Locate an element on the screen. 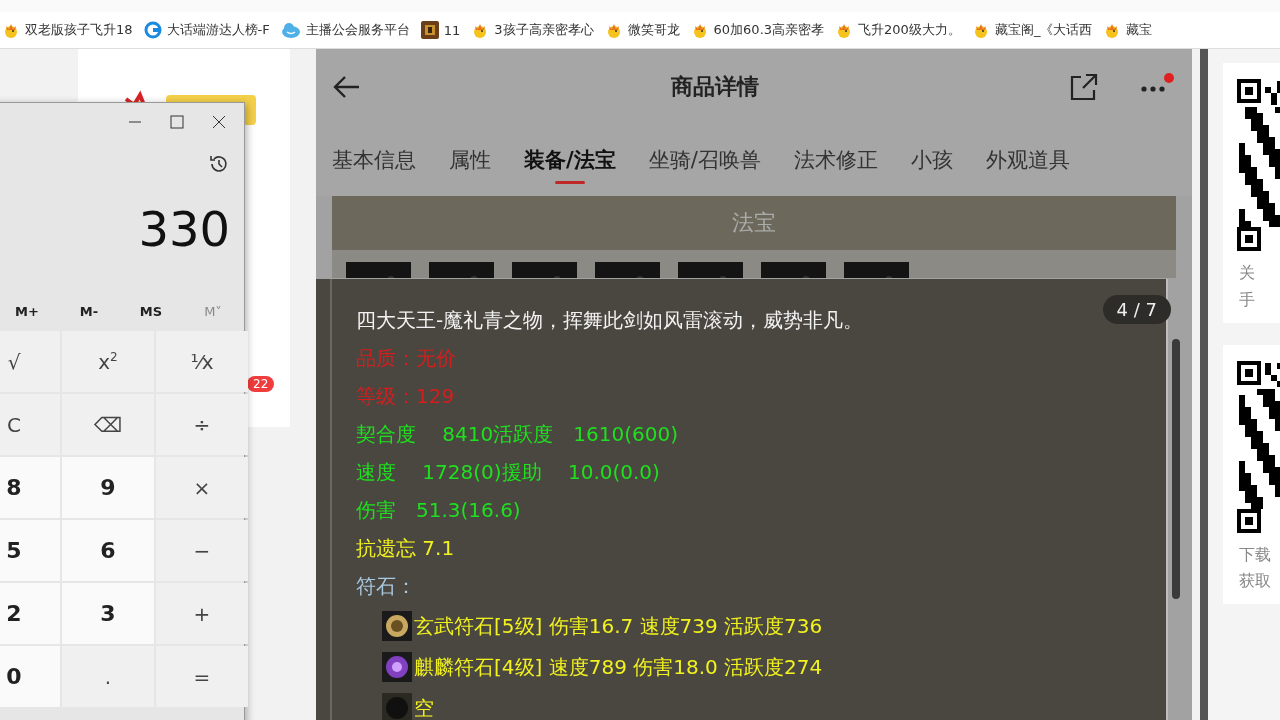 This screenshot has height=720, width=1280. display-value: 330 is located at coordinates (184, 229).